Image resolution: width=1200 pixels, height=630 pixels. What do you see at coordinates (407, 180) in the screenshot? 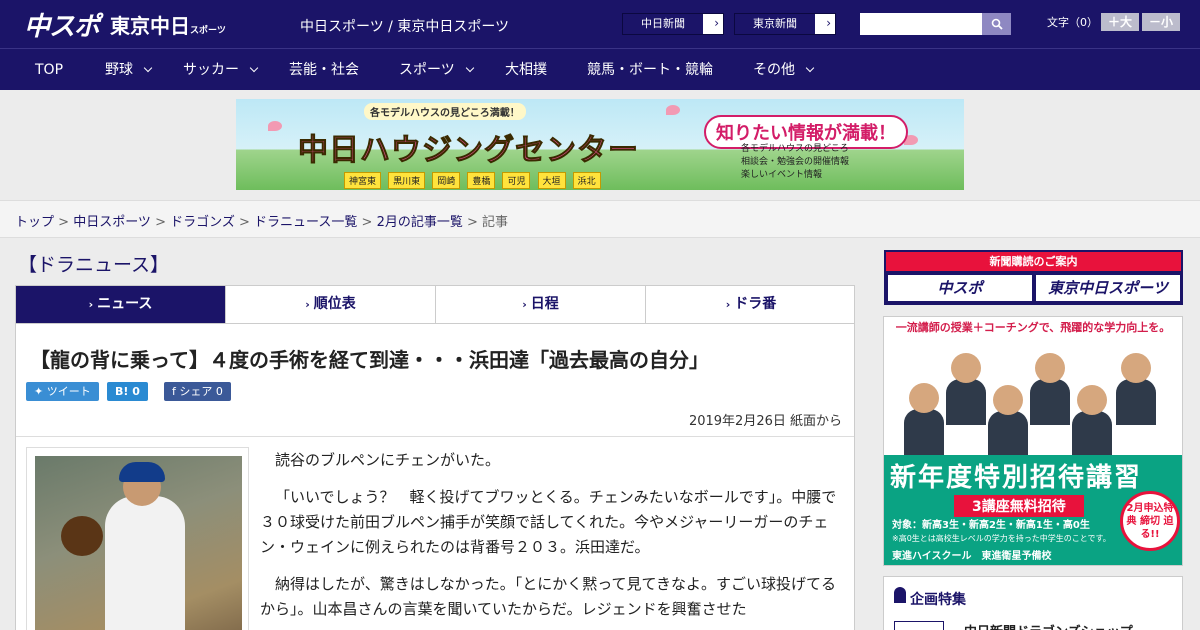
I see `city-tag: 黒川東` at bounding box center [407, 180].